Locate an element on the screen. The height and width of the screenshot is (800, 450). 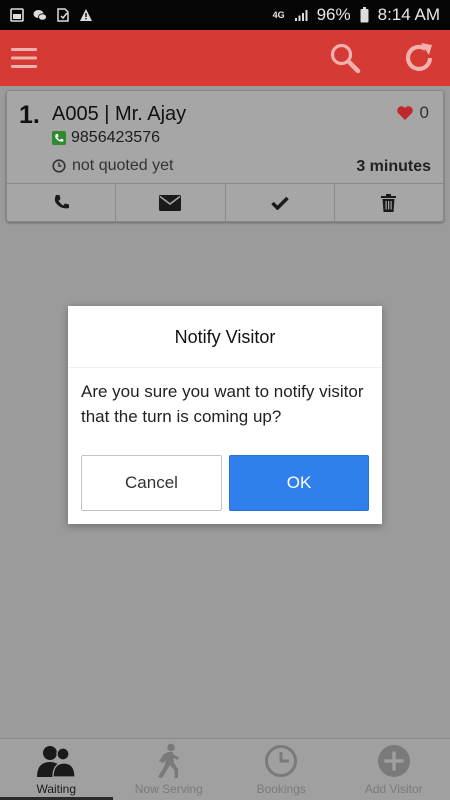
bottom-nav: Waiting Now Serving Bookings Add Visitor is located at coordinates (225, 769).